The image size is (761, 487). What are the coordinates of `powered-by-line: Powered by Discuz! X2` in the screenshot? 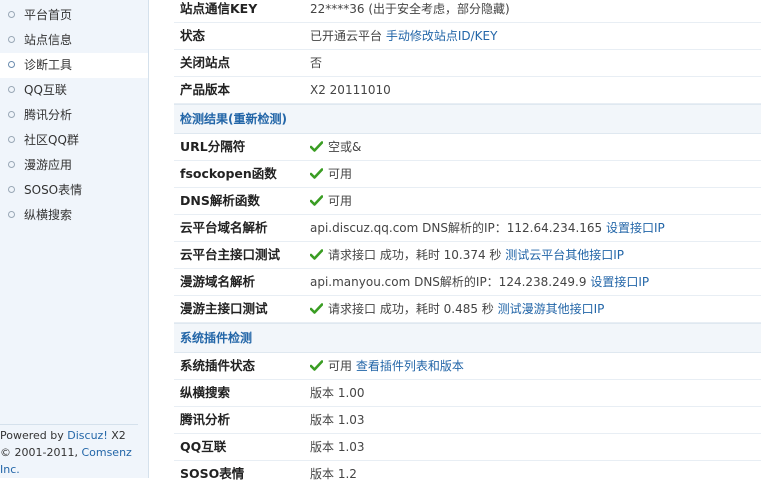 It's located at (63, 435).